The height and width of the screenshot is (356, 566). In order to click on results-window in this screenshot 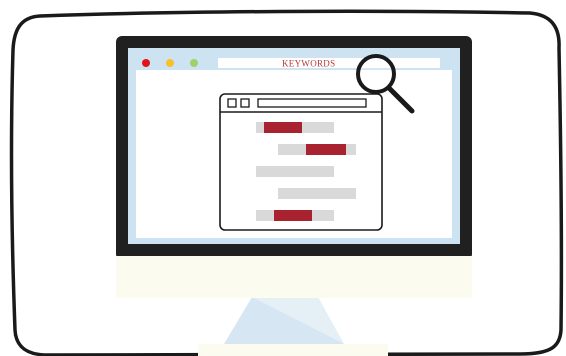, I will do `click(301, 162)`.